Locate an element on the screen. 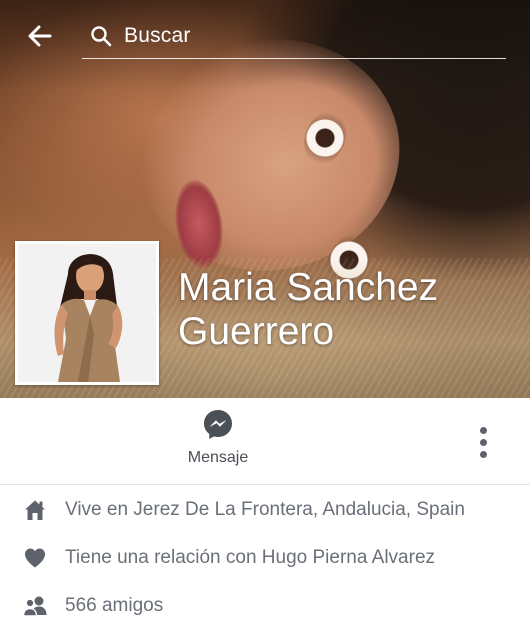 The image size is (530, 640). profile-name-line1: Maria Sanchez is located at coordinates (308, 287).